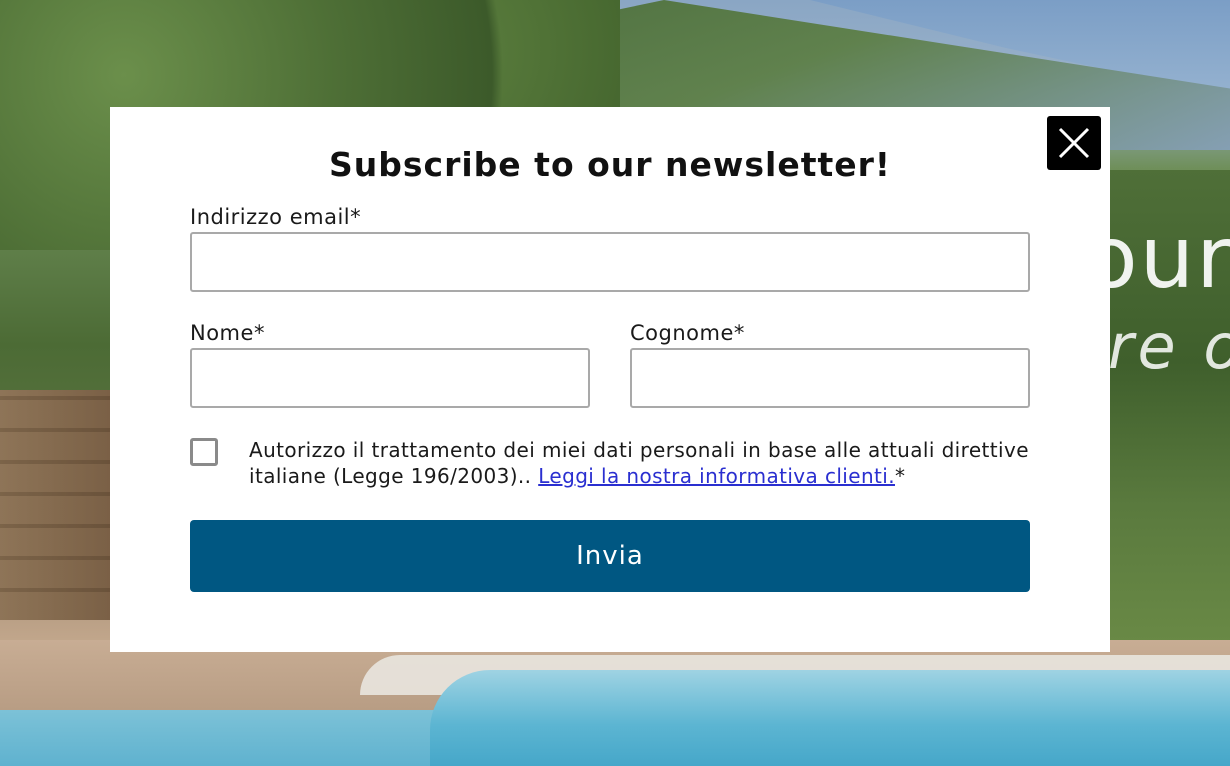 The image size is (1230, 766). I want to click on background-pool, so click(830, 718).